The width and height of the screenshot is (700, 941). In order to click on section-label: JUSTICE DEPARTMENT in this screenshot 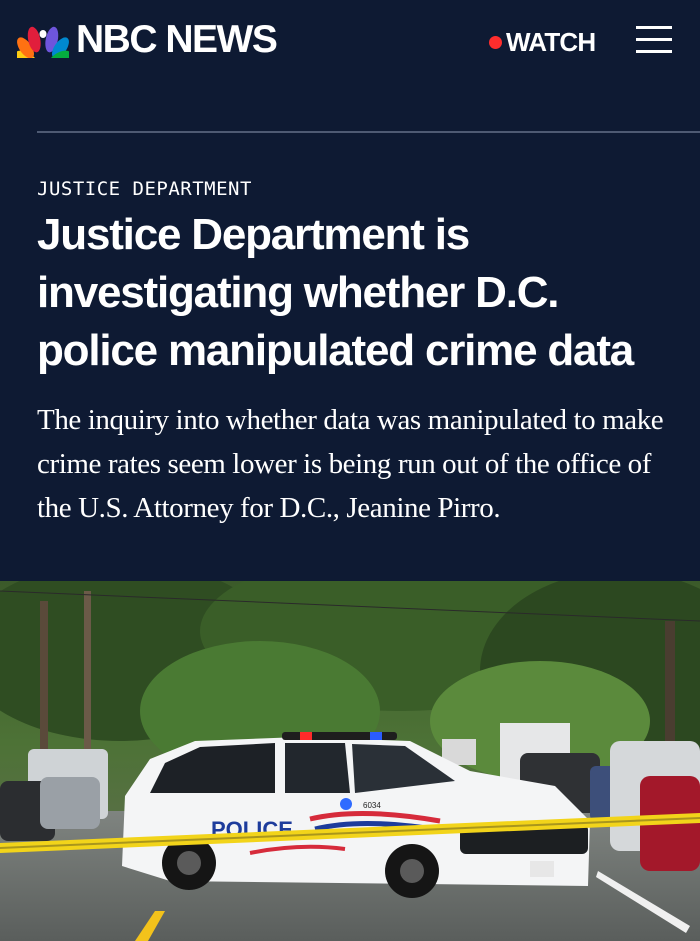, I will do `click(144, 189)`.